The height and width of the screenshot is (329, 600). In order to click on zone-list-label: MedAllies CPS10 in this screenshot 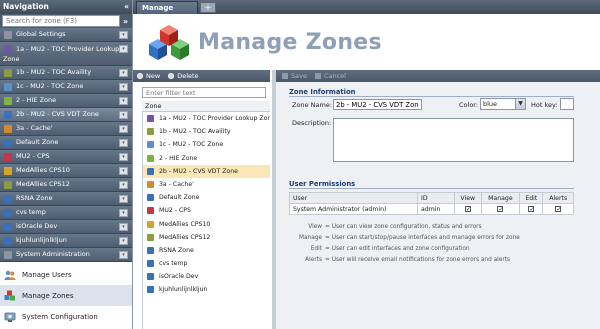, I will do `click(185, 224)`.